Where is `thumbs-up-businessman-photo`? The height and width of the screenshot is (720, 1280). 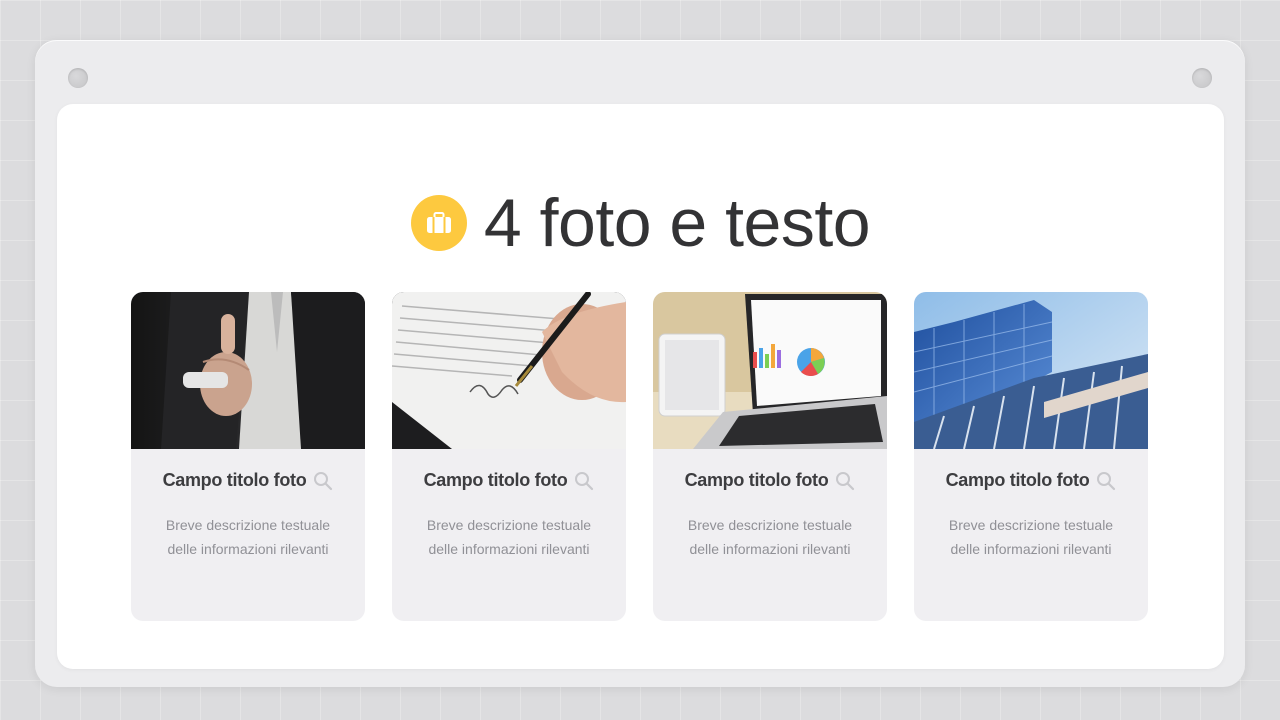 thumbs-up-businessman-photo is located at coordinates (248, 370).